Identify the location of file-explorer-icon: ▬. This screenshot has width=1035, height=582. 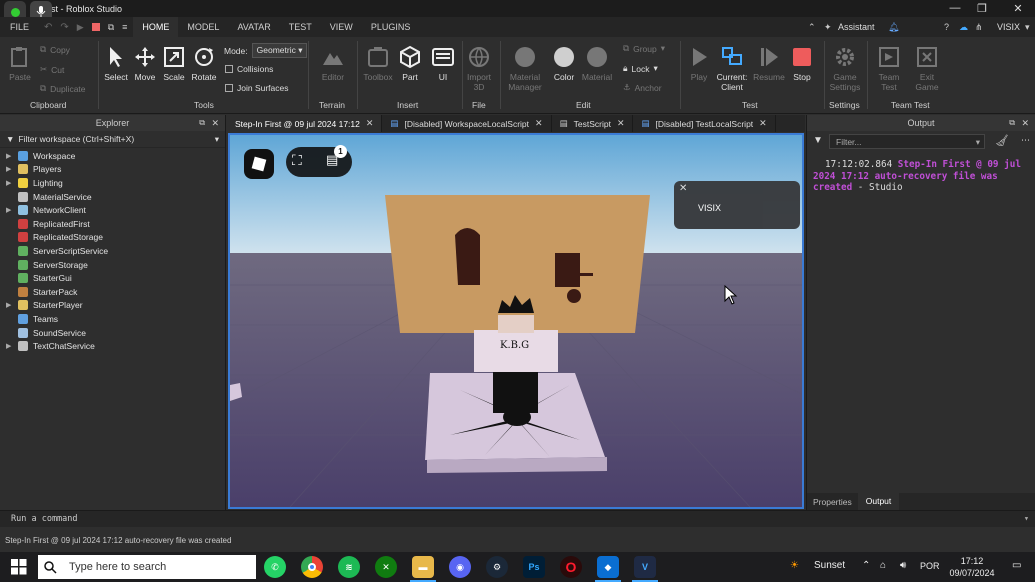
(423, 567).